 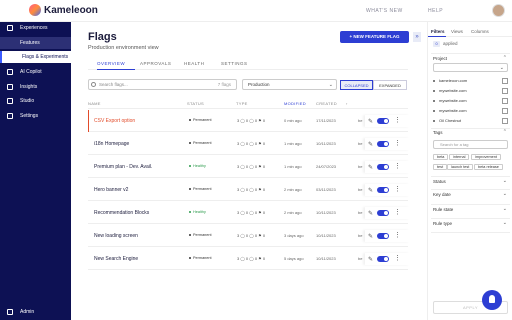 What do you see at coordinates (35, 43) in the screenshot?
I see `sidebar-item-features: Features` at bounding box center [35, 43].